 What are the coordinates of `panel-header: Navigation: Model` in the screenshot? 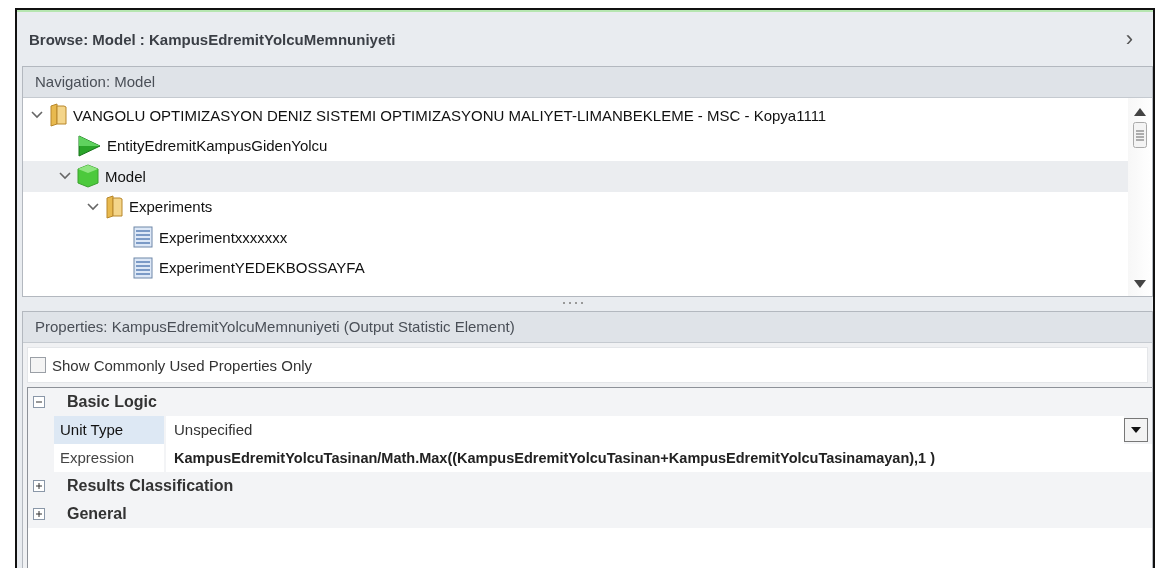 It's located at (587, 82).